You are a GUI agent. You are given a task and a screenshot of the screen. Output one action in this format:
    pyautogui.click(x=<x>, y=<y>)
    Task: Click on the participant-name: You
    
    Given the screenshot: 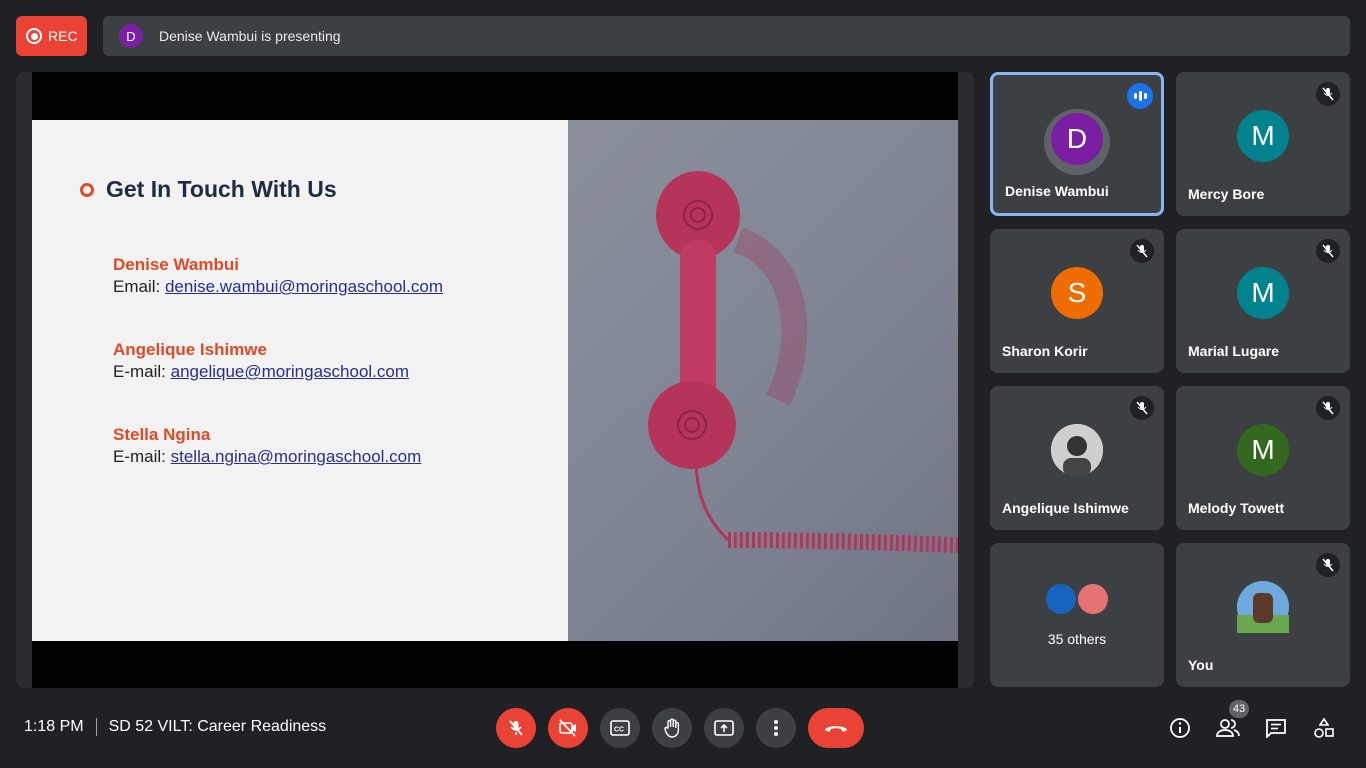 What is the action you would take?
    pyautogui.click(x=1201, y=665)
    